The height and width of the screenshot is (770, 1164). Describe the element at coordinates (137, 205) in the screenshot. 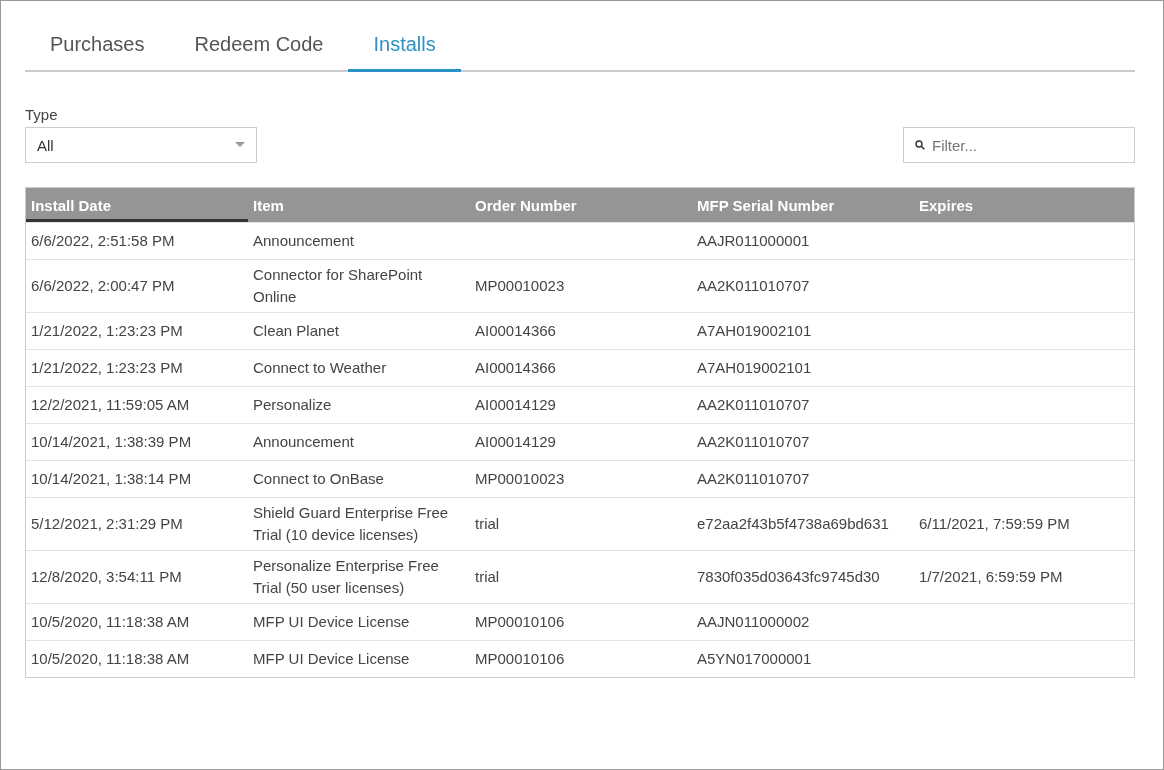

I see `column-header: Install Date` at that location.